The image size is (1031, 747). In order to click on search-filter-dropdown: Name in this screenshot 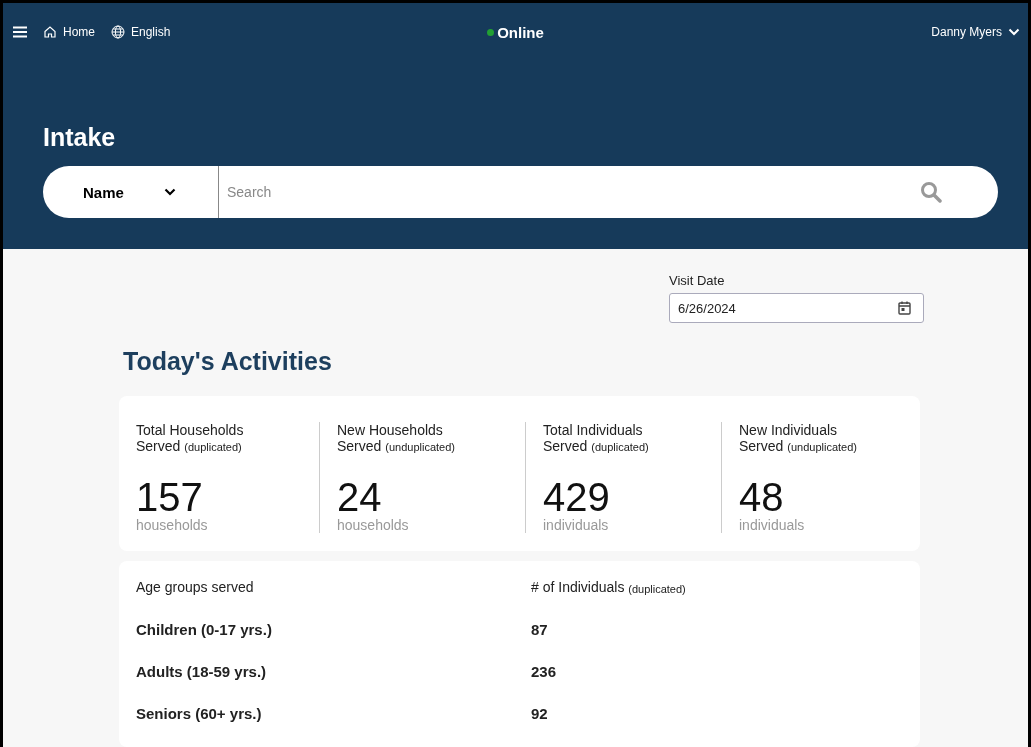, I will do `click(131, 192)`.